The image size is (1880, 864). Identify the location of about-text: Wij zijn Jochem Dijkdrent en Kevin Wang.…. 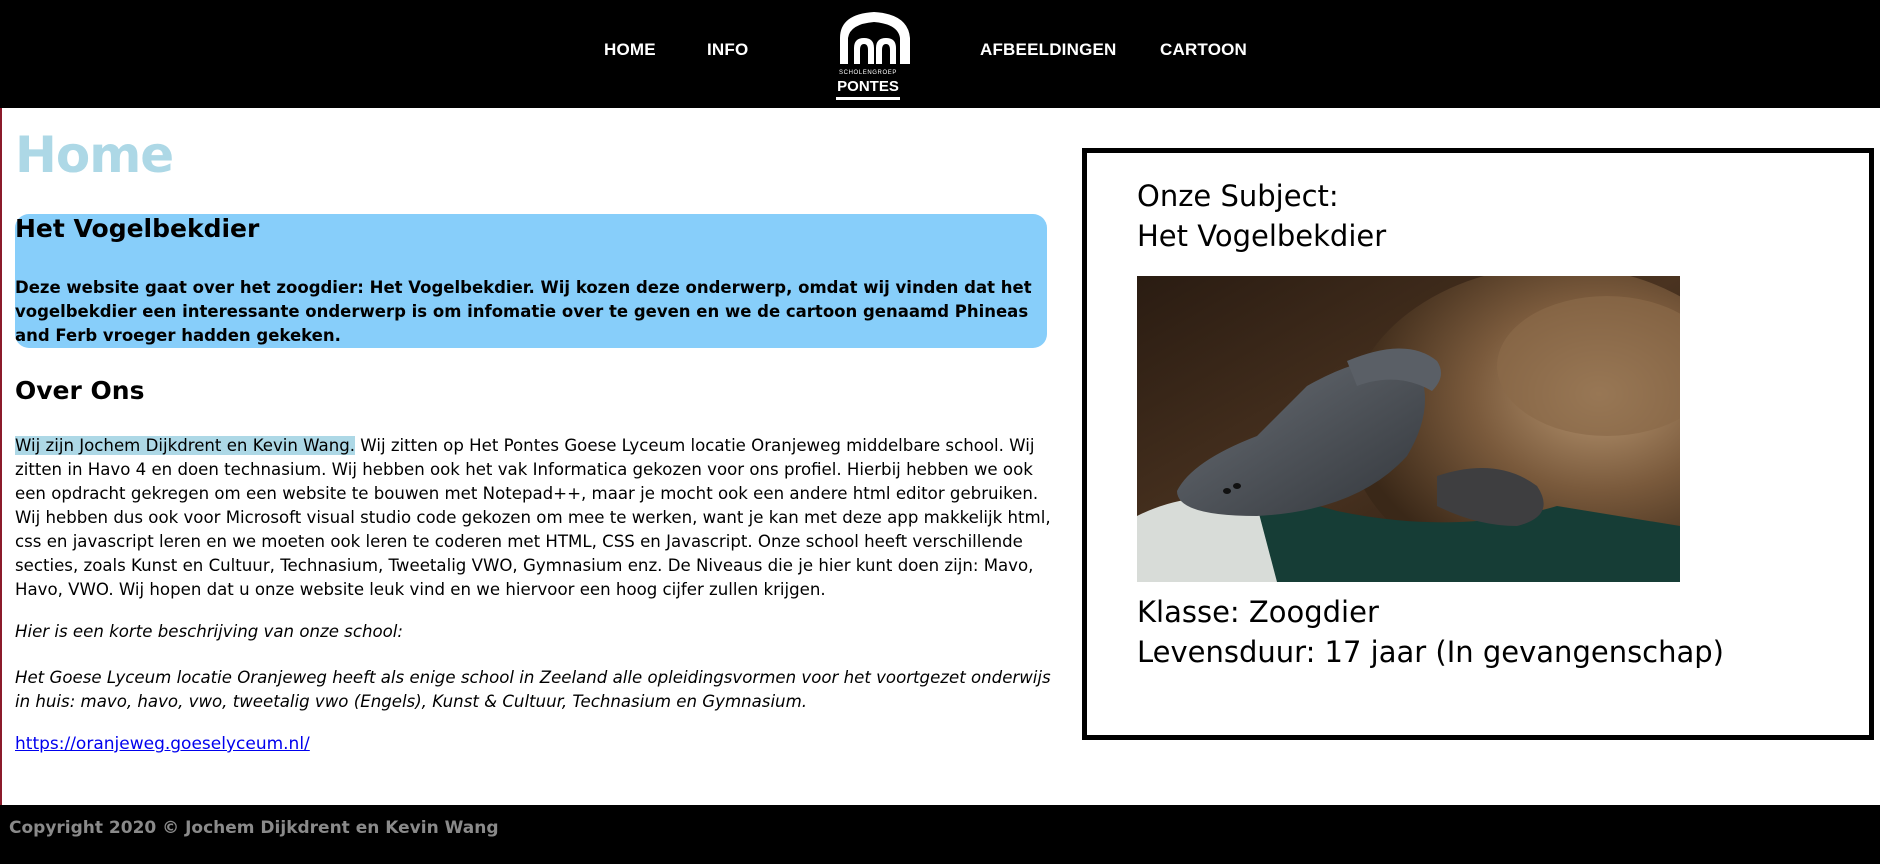
(533, 518).